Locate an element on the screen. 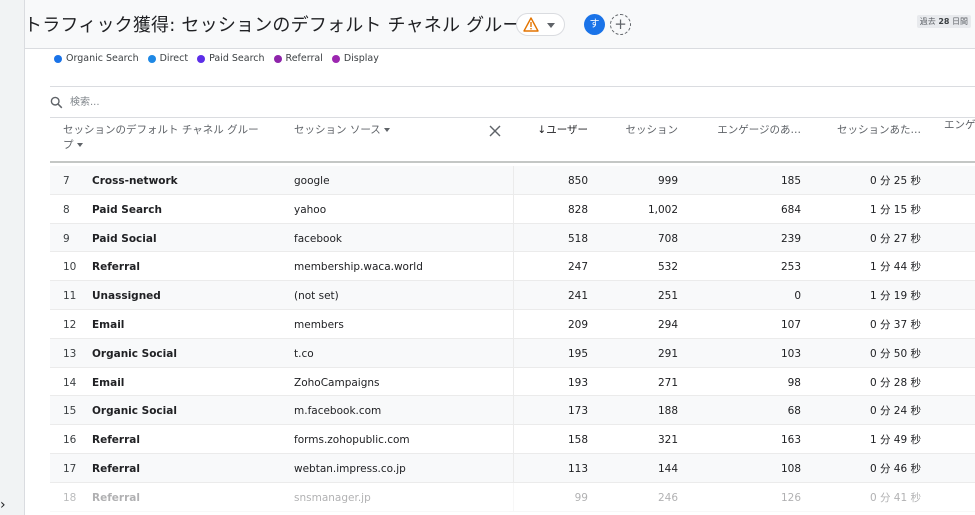 Image resolution: width=975 pixels, height=515 pixels. table-row: 9 Paid Social facebook 518 708 239 0 分 27 秒 is located at coordinates (512, 238).